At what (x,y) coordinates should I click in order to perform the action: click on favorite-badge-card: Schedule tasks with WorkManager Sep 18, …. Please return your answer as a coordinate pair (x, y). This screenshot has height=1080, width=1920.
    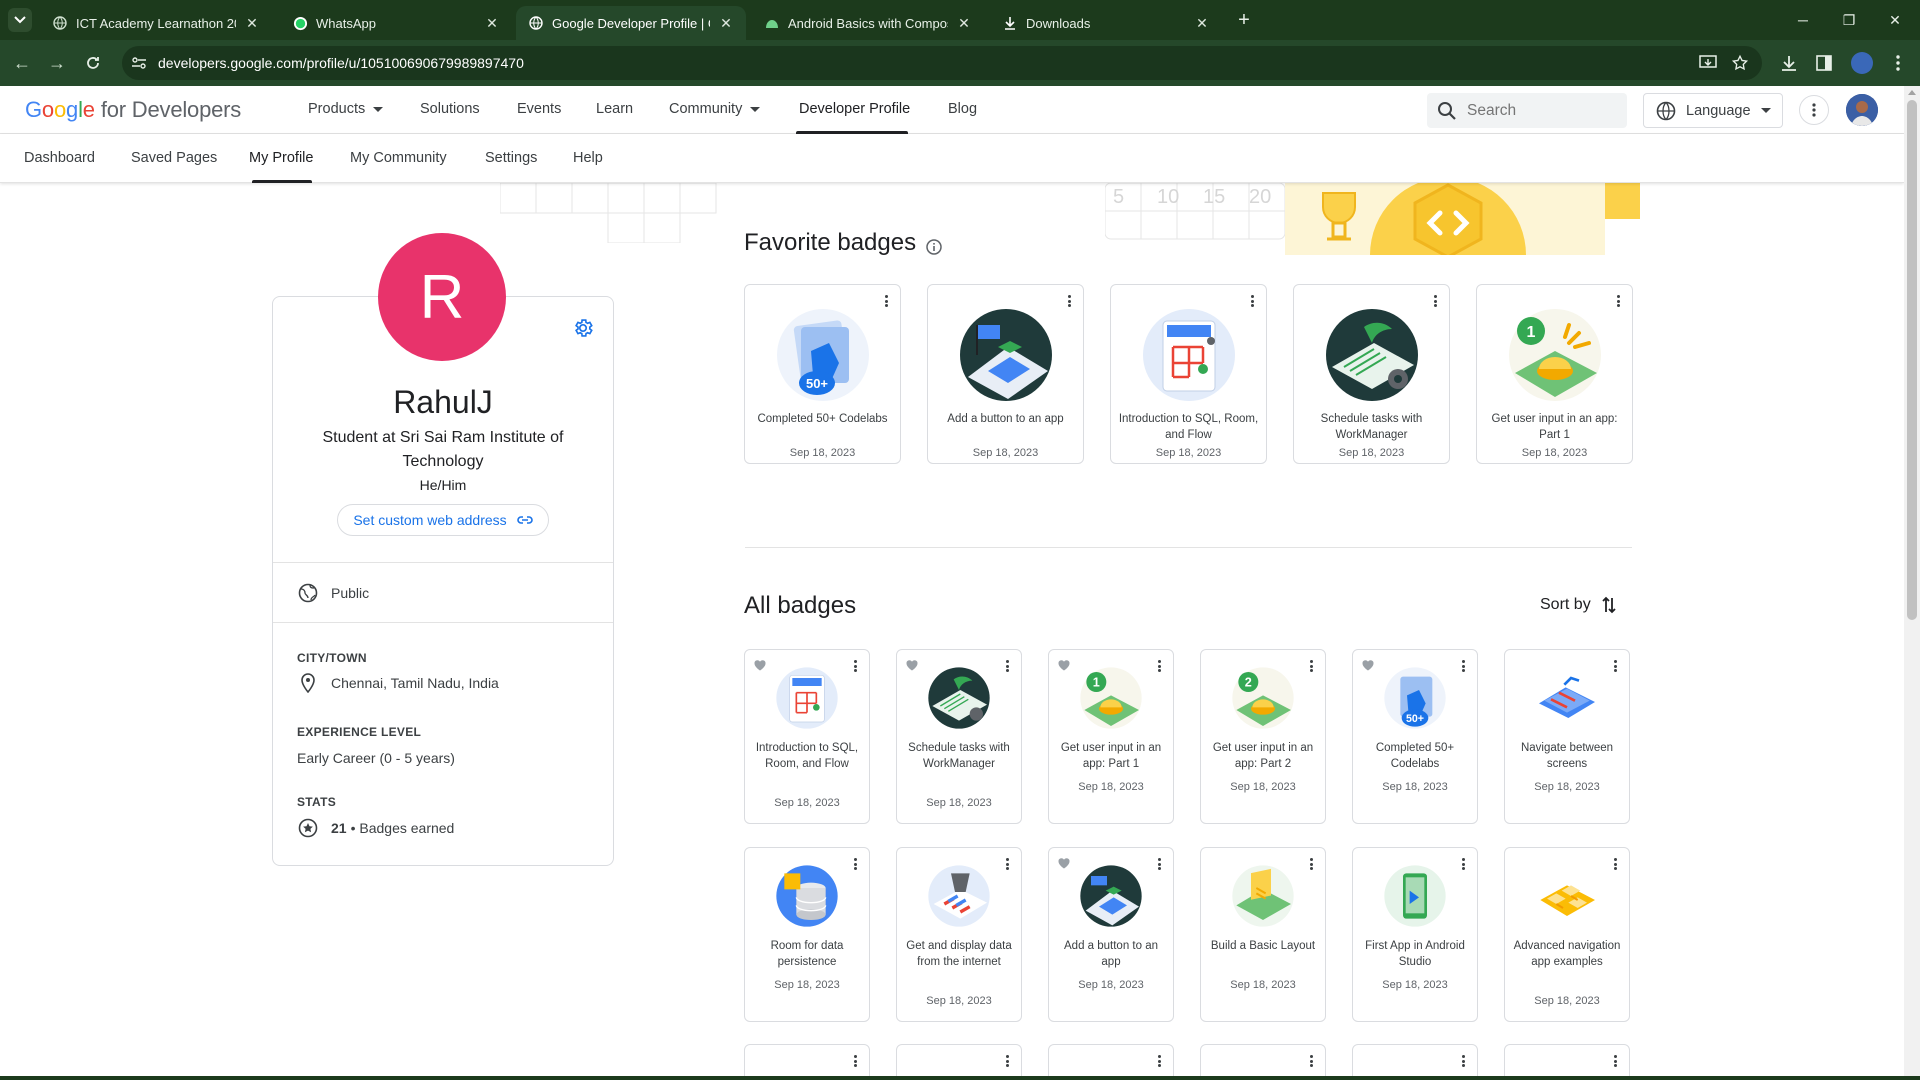
    Looking at the image, I should click on (1371, 374).